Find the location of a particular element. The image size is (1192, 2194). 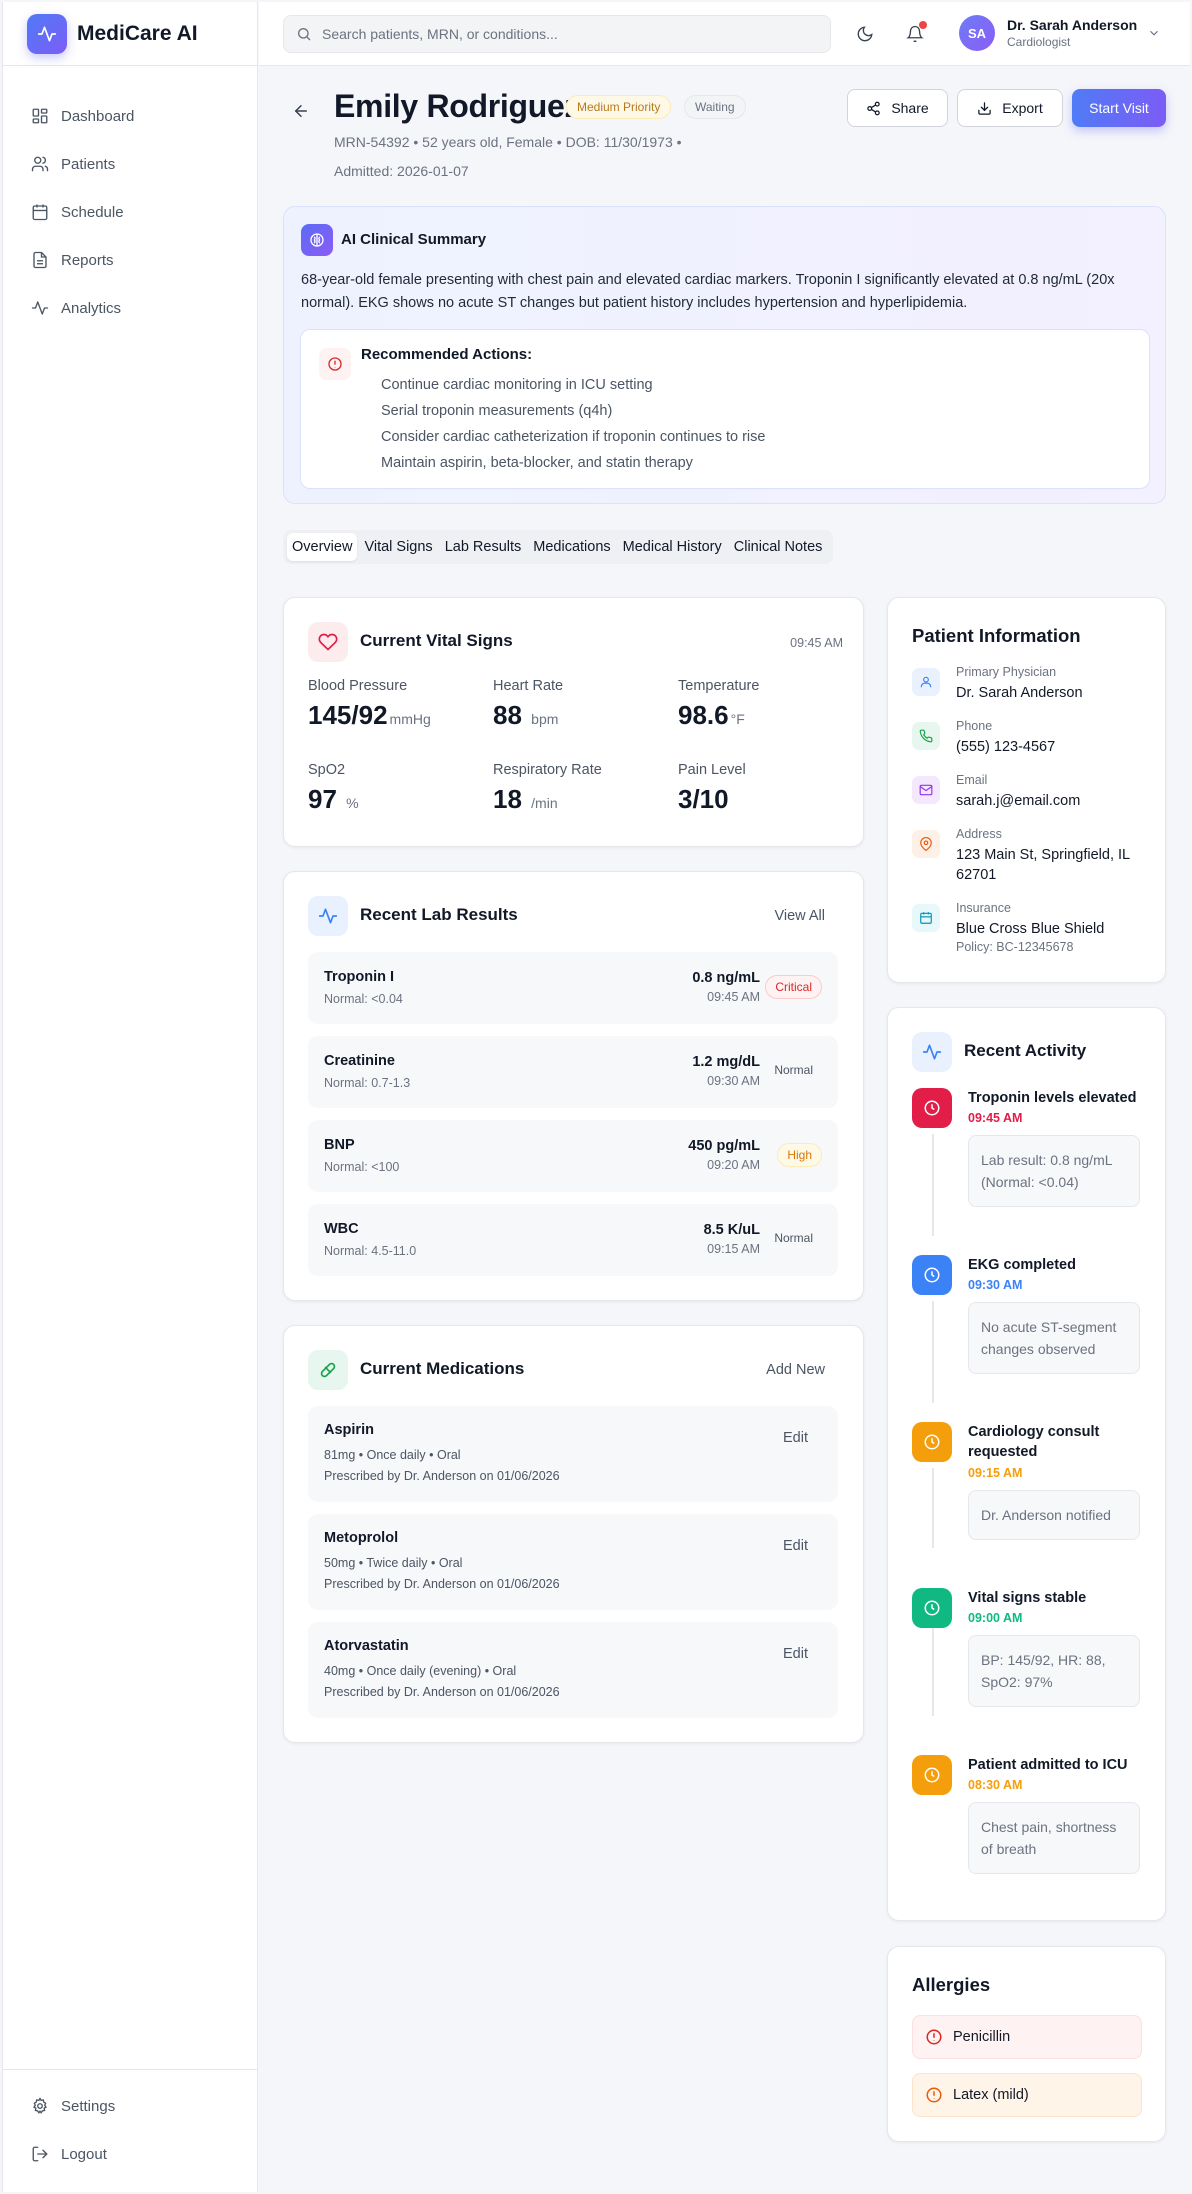

alert-circle-icon is located at coordinates (934, 2037).